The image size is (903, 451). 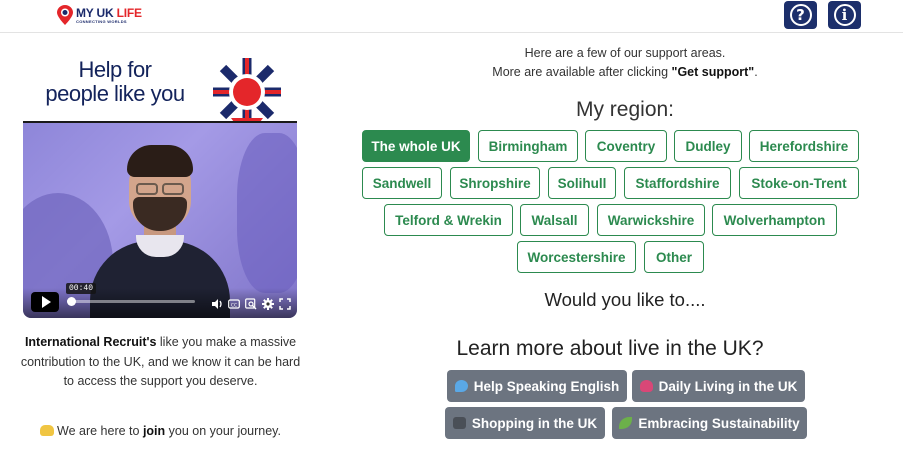 I want to click on top-header: MY UK LIFE CONNECTING WORLDS ? i, so click(x=451, y=16).